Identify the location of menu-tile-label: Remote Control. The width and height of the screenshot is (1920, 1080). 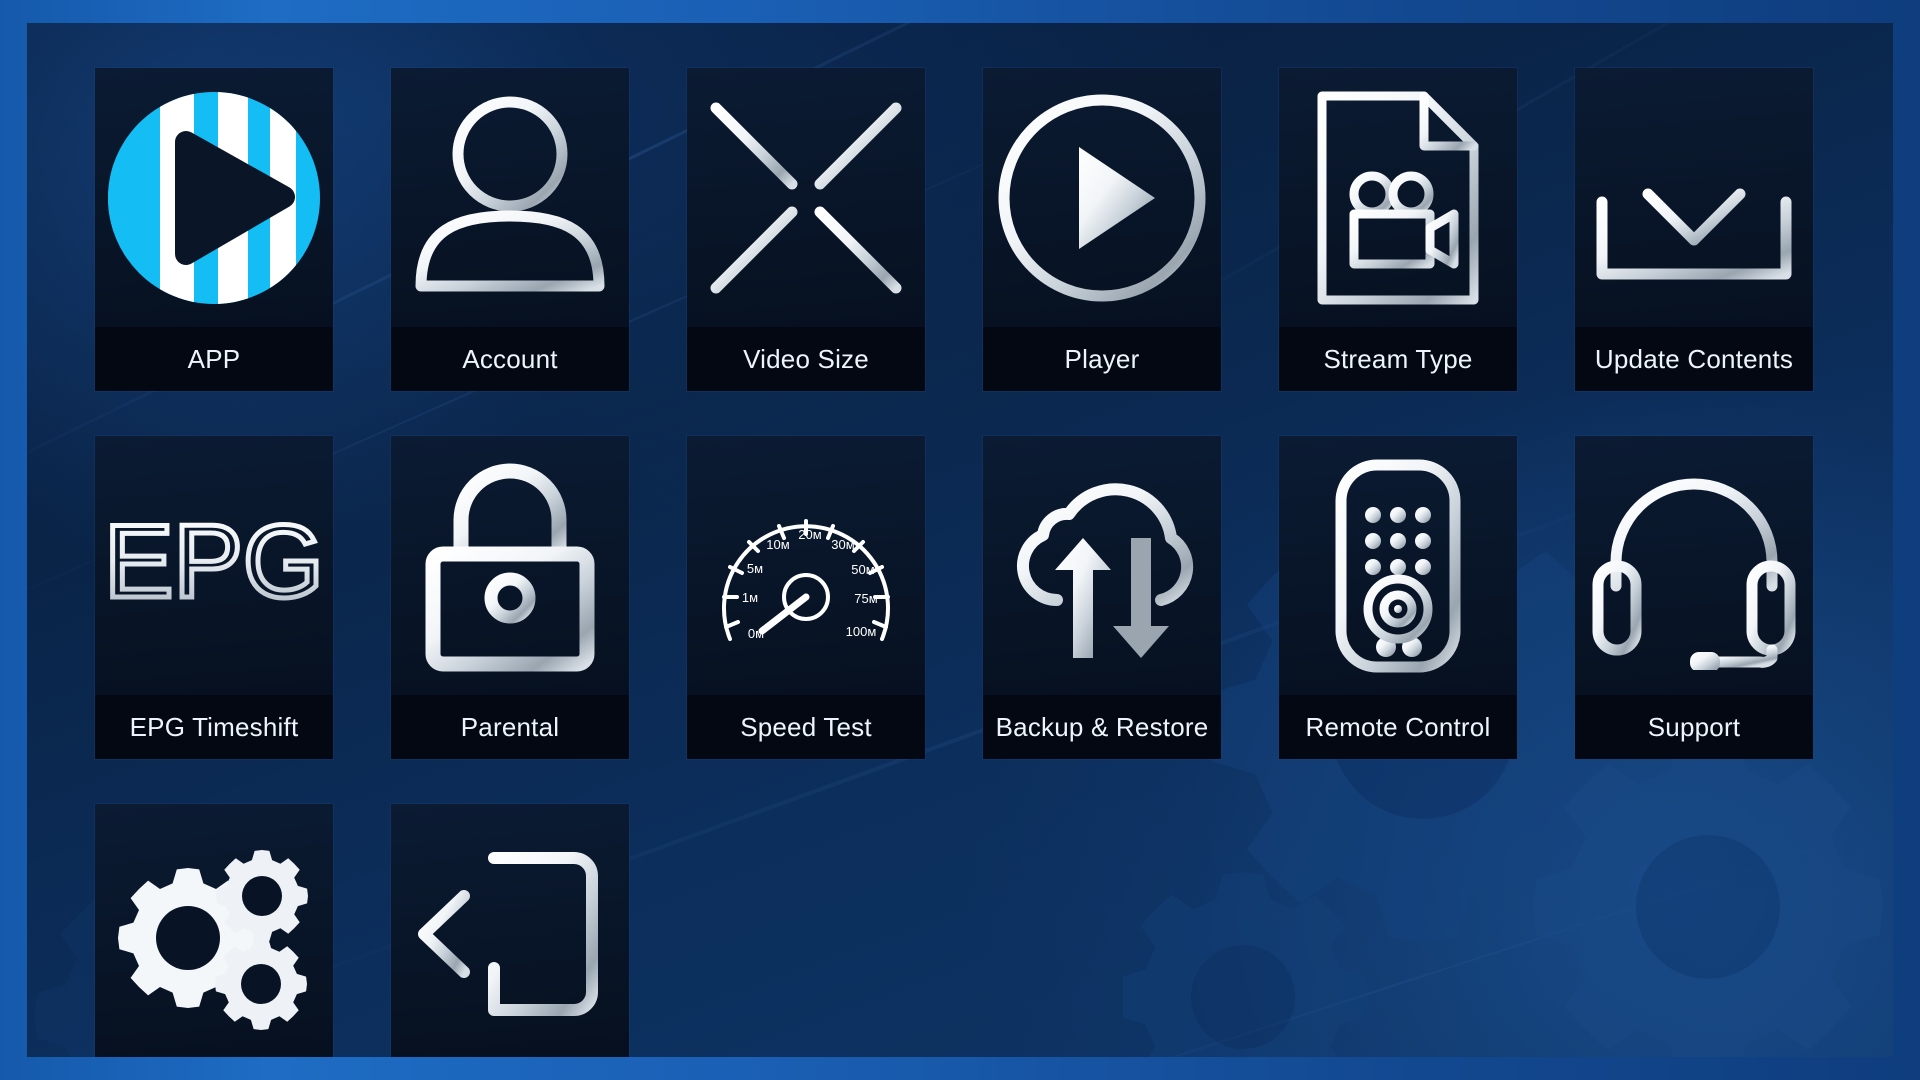
(1398, 727).